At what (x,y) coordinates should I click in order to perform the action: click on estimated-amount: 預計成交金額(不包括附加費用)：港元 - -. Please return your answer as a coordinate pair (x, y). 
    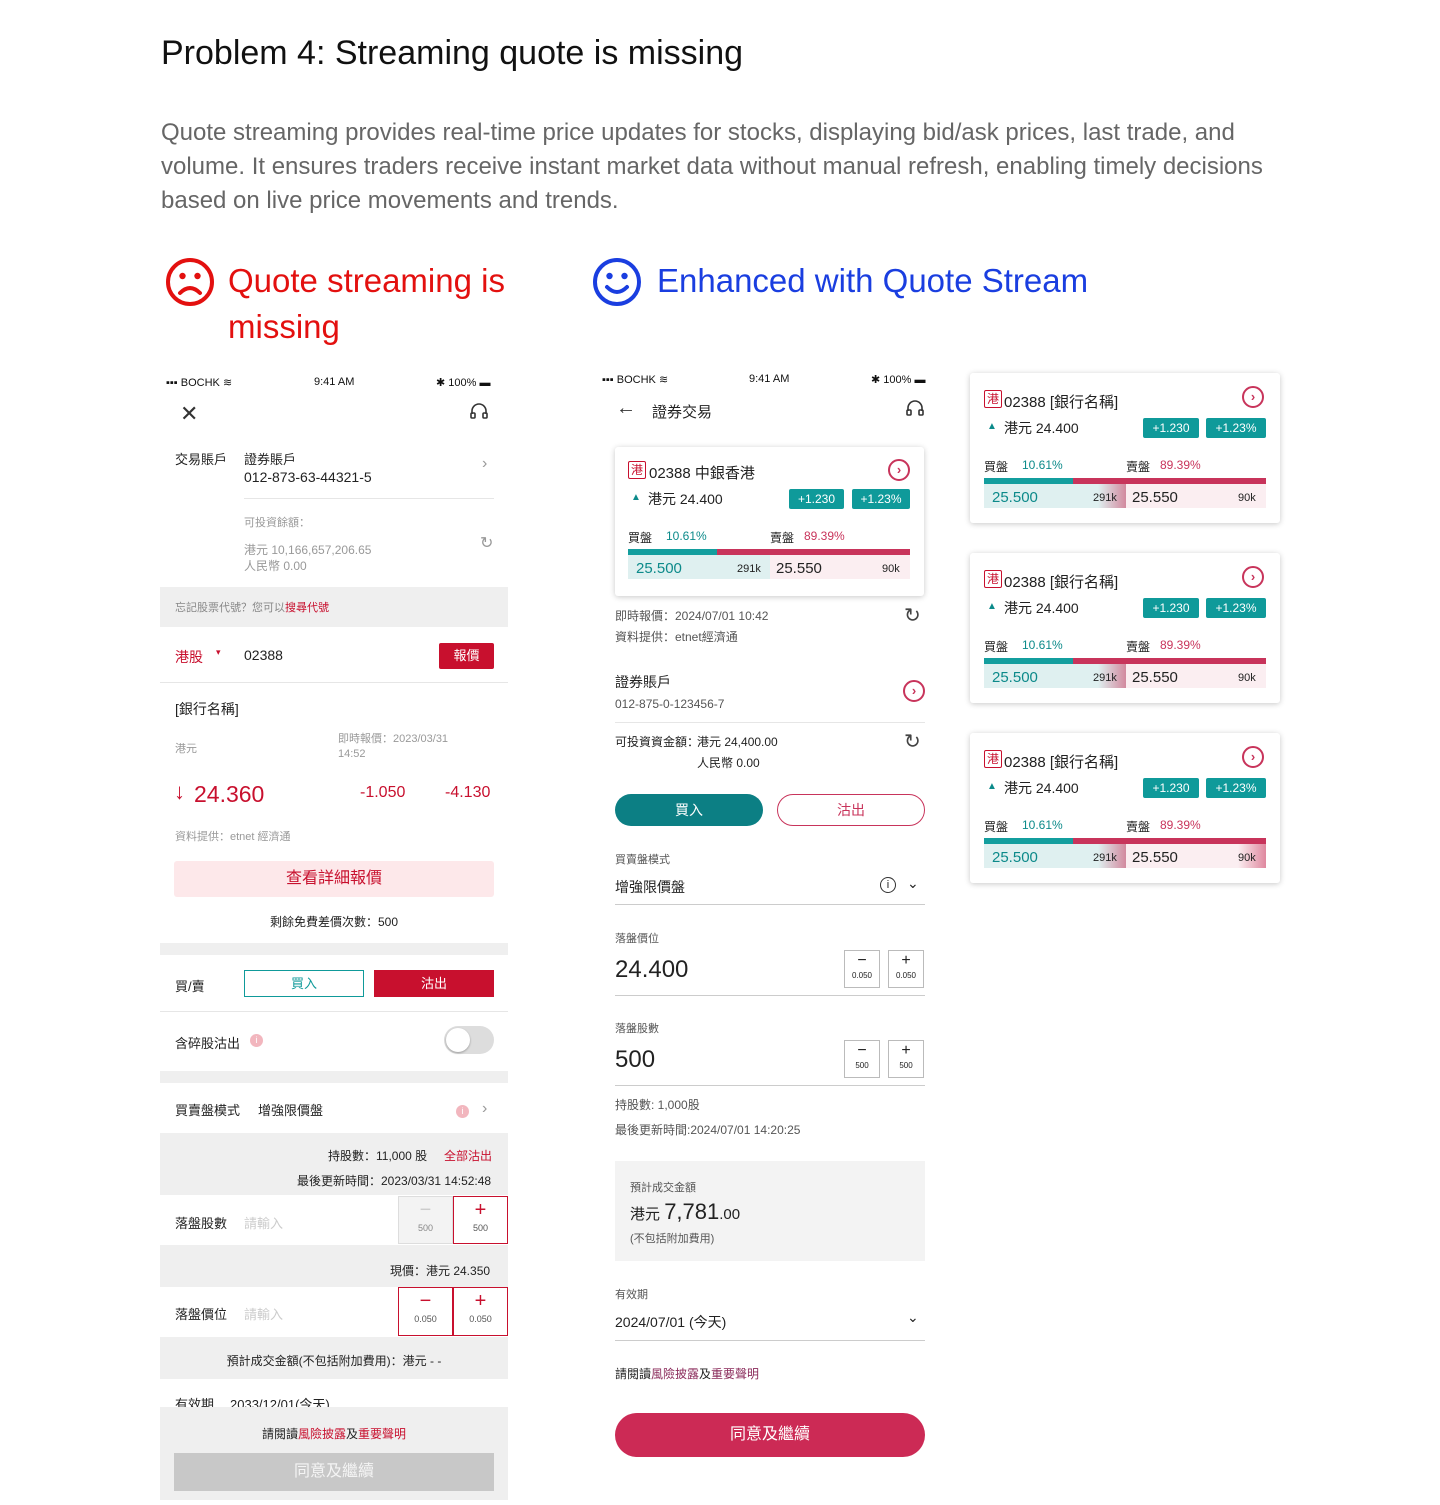
    Looking at the image, I should click on (334, 1361).